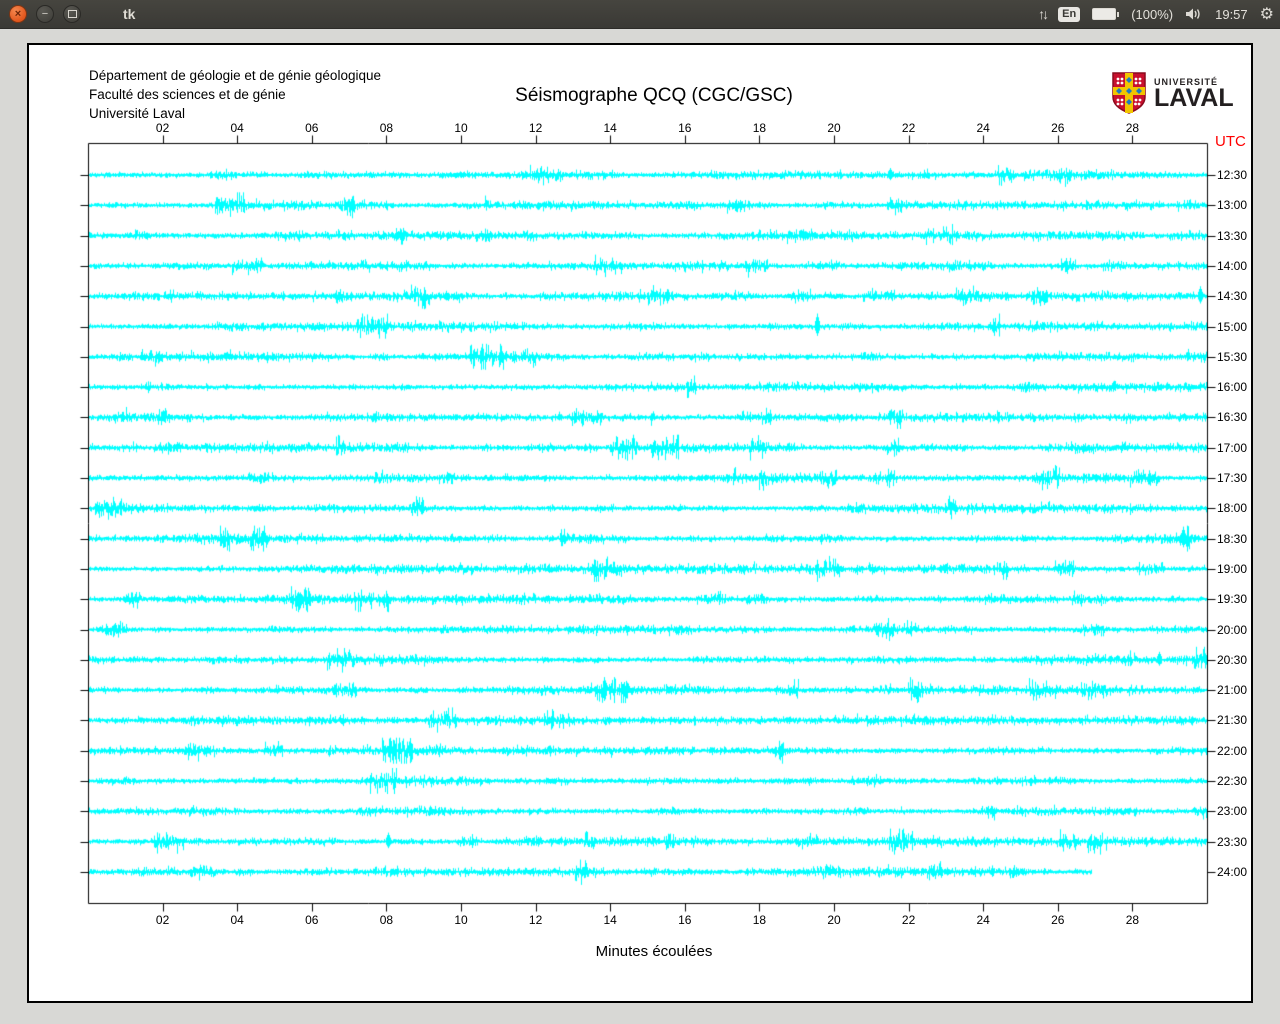 The height and width of the screenshot is (1024, 1280). Describe the element at coordinates (654, 951) in the screenshot. I see `x-axis-label: Minutes écoulées` at that location.